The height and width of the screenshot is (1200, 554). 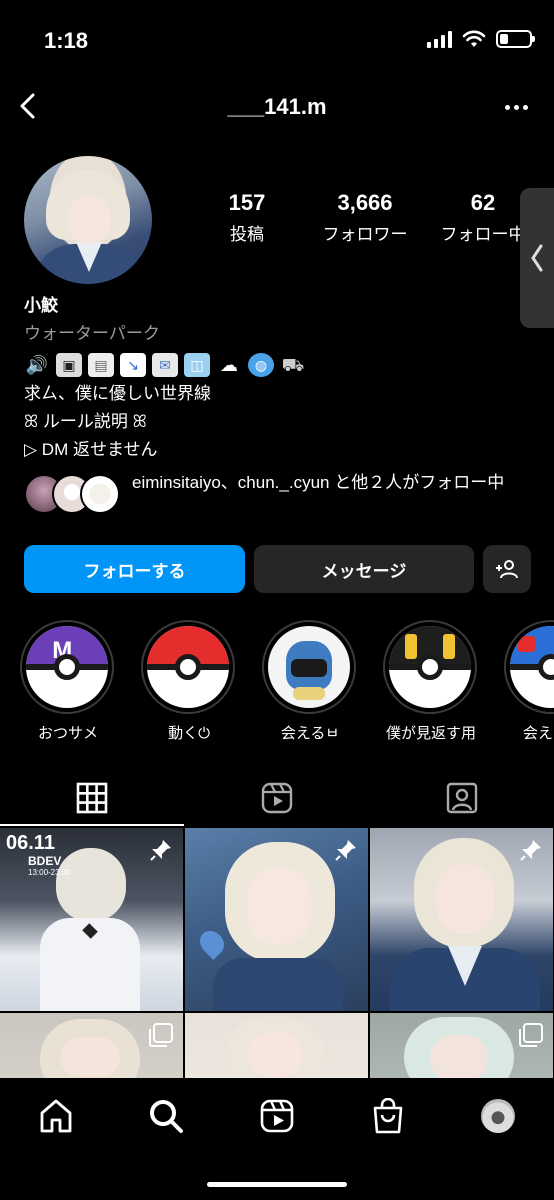 What do you see at coordinates (41, 305) in the screenshot?
I see `display-name: 小鮫` at bounding box center [41, 305].